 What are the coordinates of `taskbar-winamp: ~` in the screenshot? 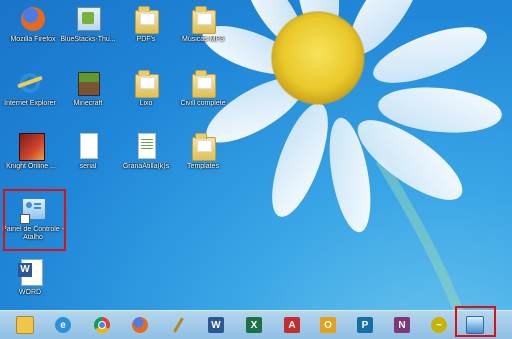 It's located at (439, 325).